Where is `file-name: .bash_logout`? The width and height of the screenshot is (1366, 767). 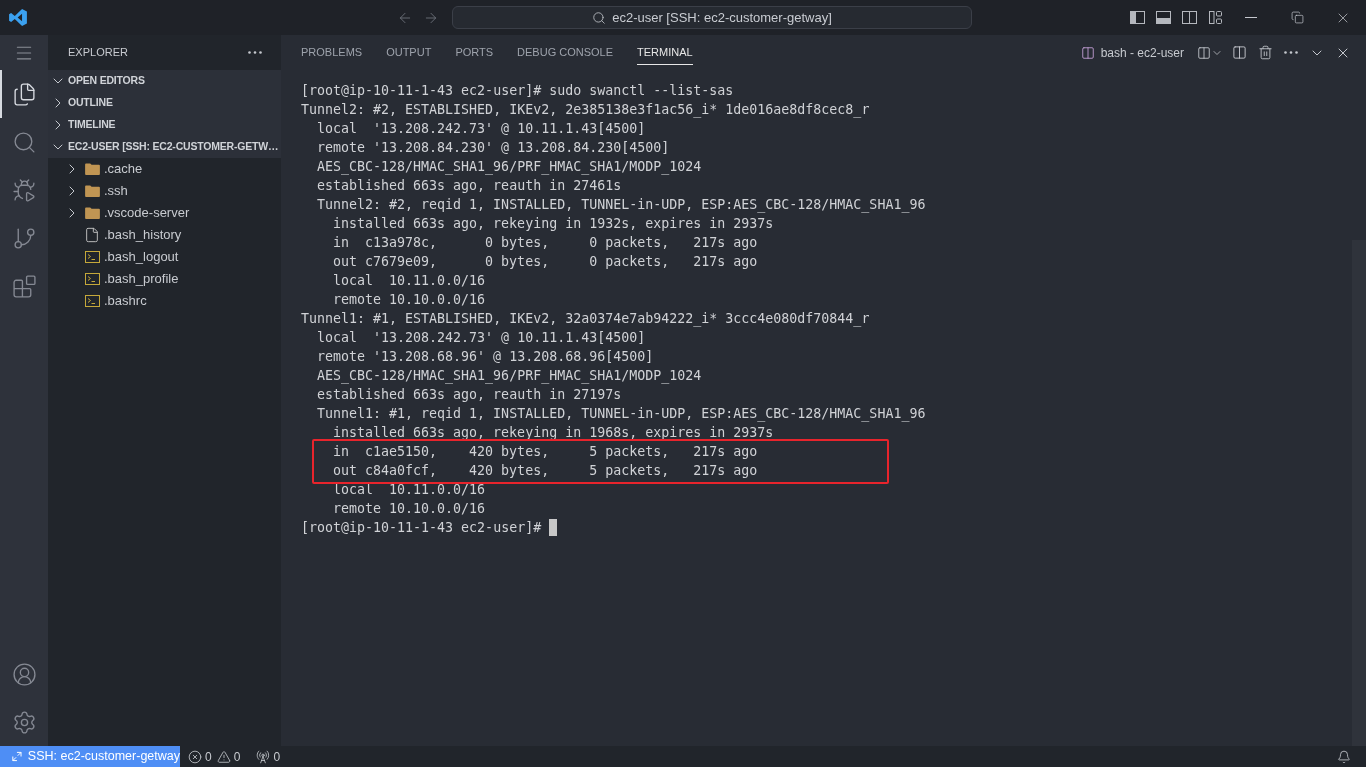 file-name: .bash_logout is located at coordinates (141, 257).